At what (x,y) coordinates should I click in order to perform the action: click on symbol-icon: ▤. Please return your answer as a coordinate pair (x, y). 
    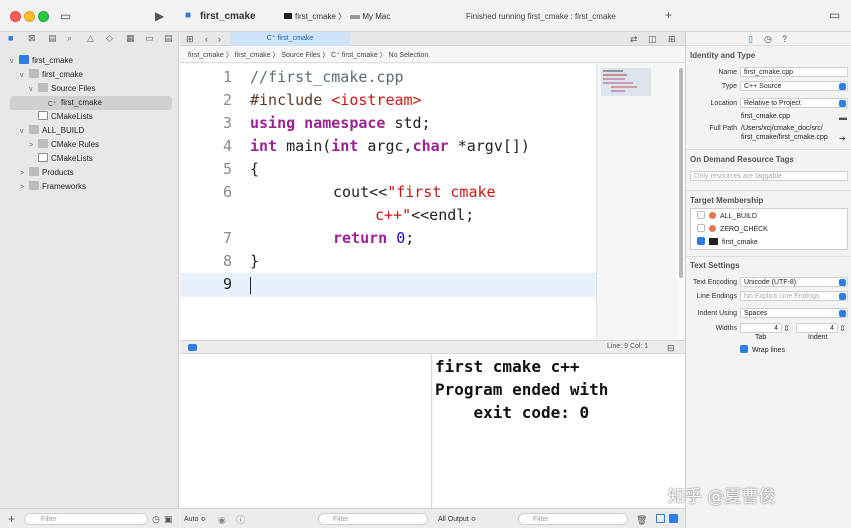
    Looking at the image, I should click on (52, 38).